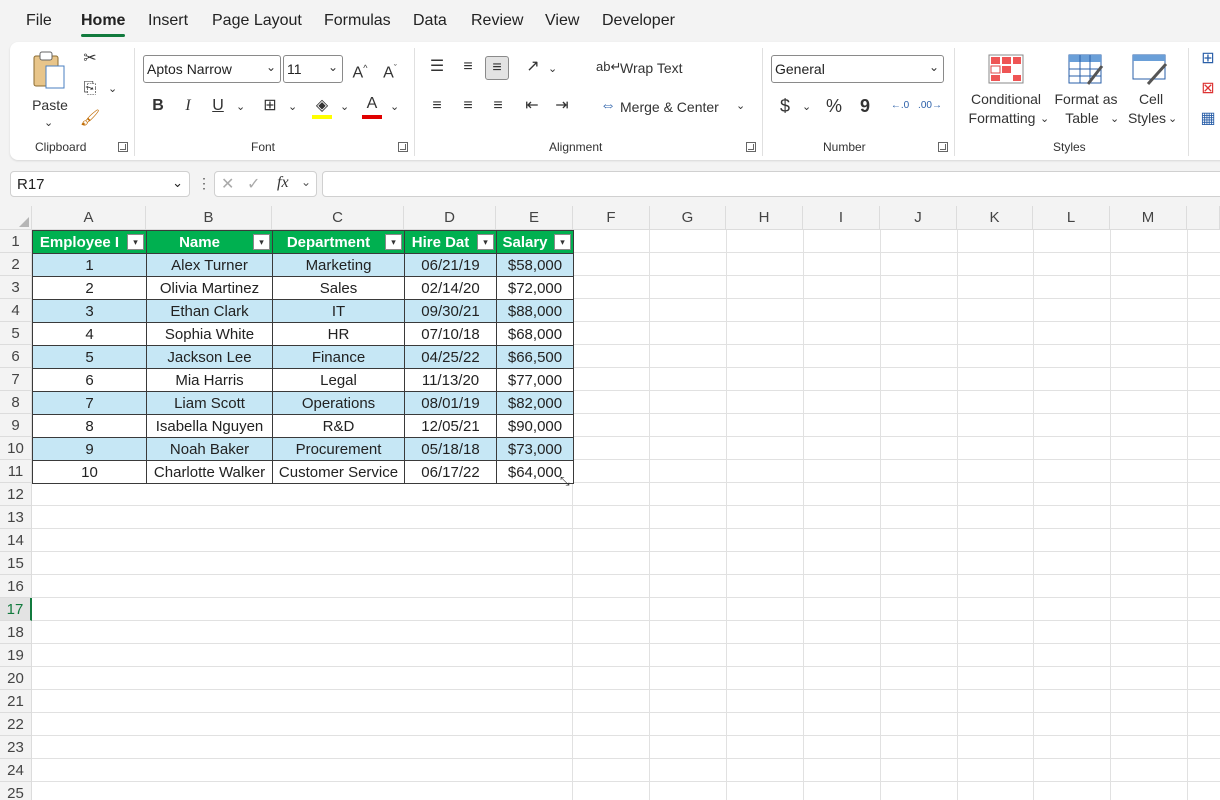 This screenshot has height=800, width=1220. I want to click on font-launcher-icon, so click(403, 147).